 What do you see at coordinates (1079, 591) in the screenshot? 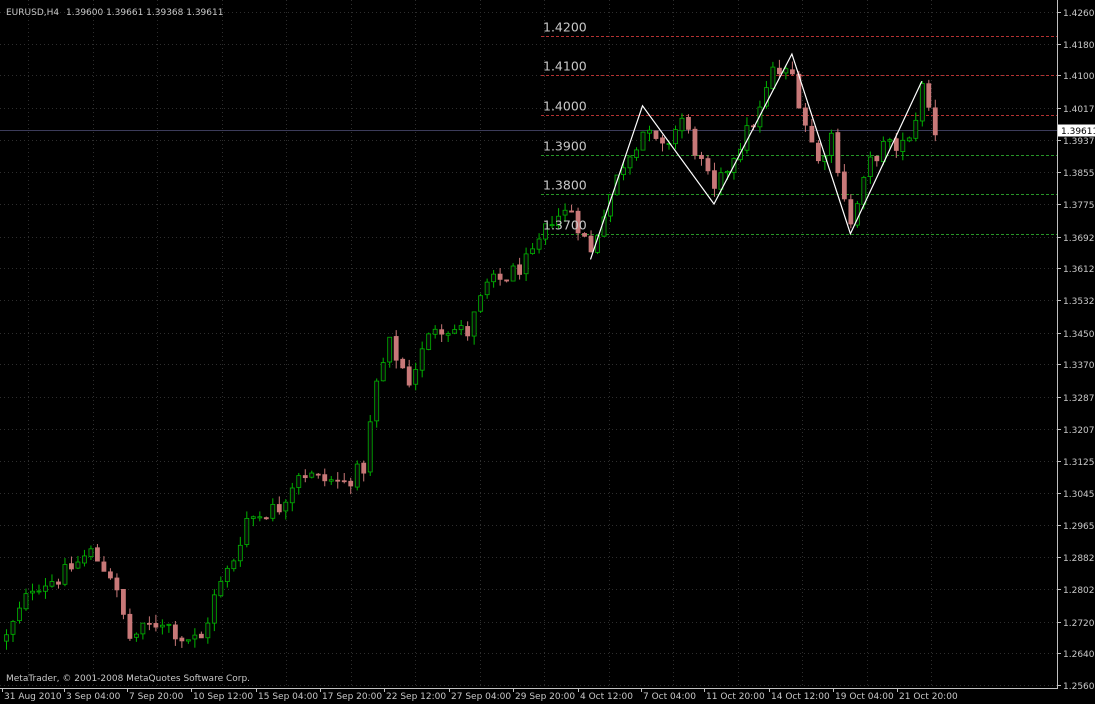
I see `y-tick-label: 1.28025` at bounding box center [1079, 591].